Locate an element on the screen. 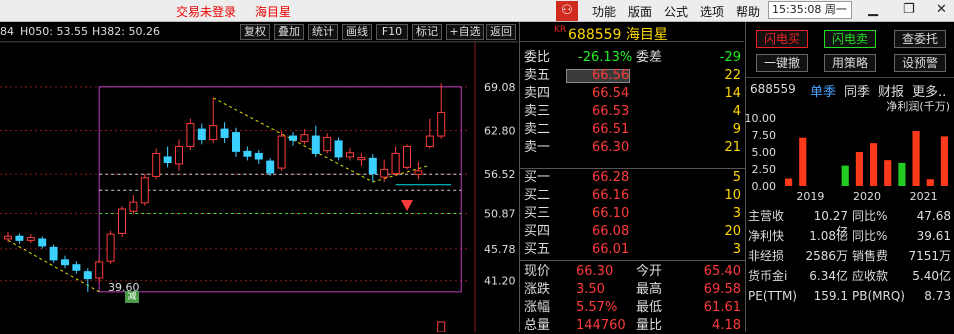 The width and height of the screenshot is (954, 334). bid-label: 买五 is located at coordinates (537, 249).